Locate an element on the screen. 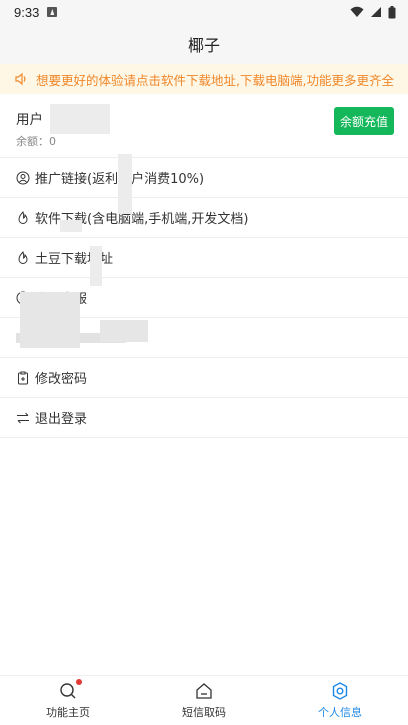 The height and width of the screenshot is (725, 408). tab-sms-code: 短信取码 is located at coordinates (204, 700).